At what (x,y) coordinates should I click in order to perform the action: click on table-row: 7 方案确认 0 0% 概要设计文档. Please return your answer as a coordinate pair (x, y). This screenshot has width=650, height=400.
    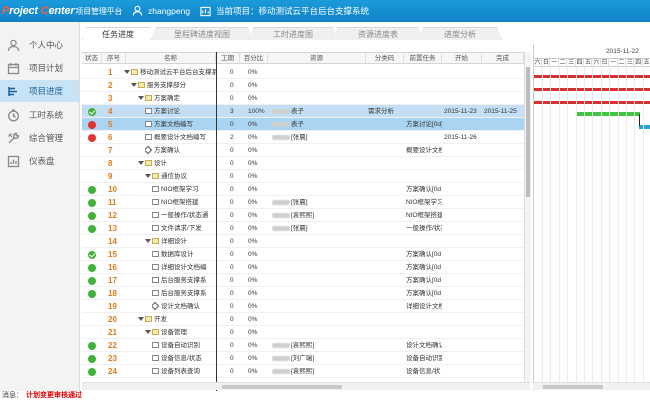
    Looking at the image, I should click on (306, 150).